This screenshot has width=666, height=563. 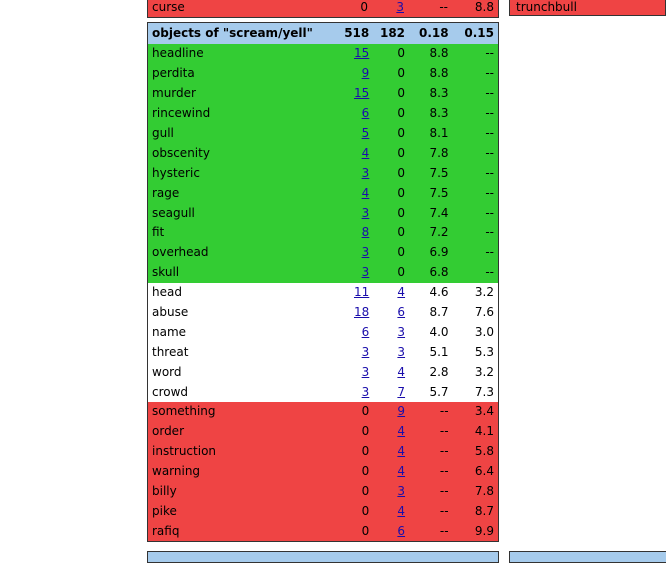 I want to click on score-1: 7.5, so click(x=431, y=173).